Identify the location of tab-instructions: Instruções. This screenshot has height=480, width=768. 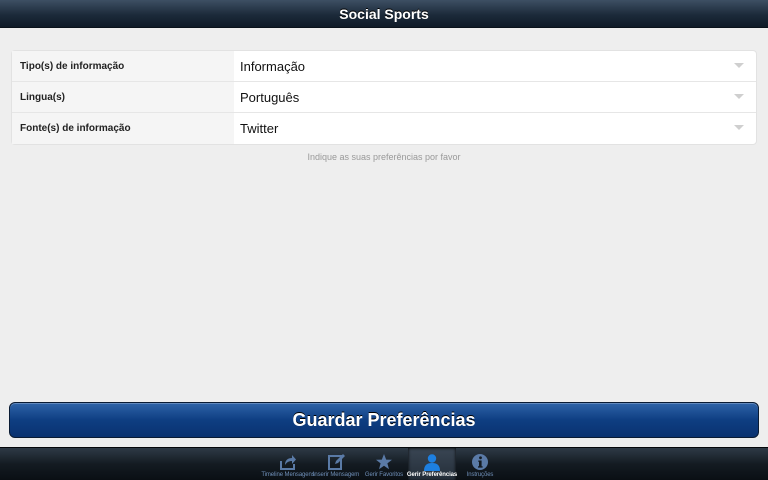
(480, 464).